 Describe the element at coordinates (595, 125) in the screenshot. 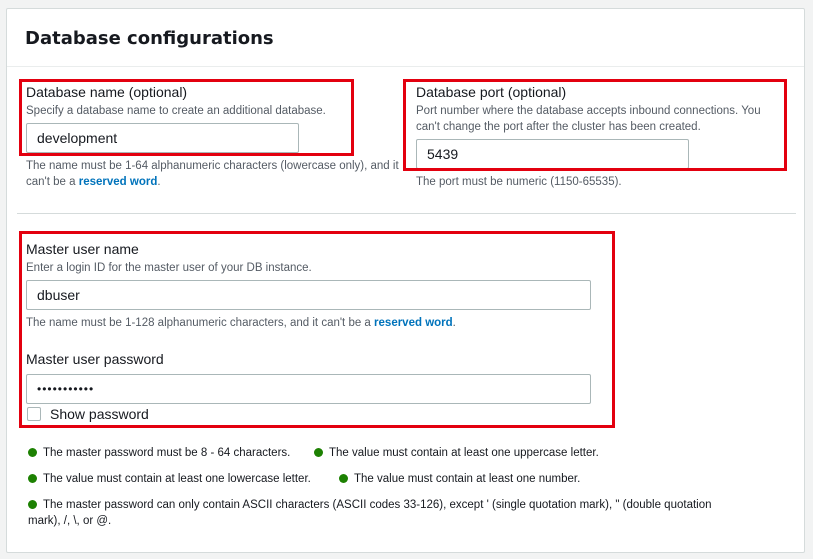

I see `db-port-highlight-box` at that location.